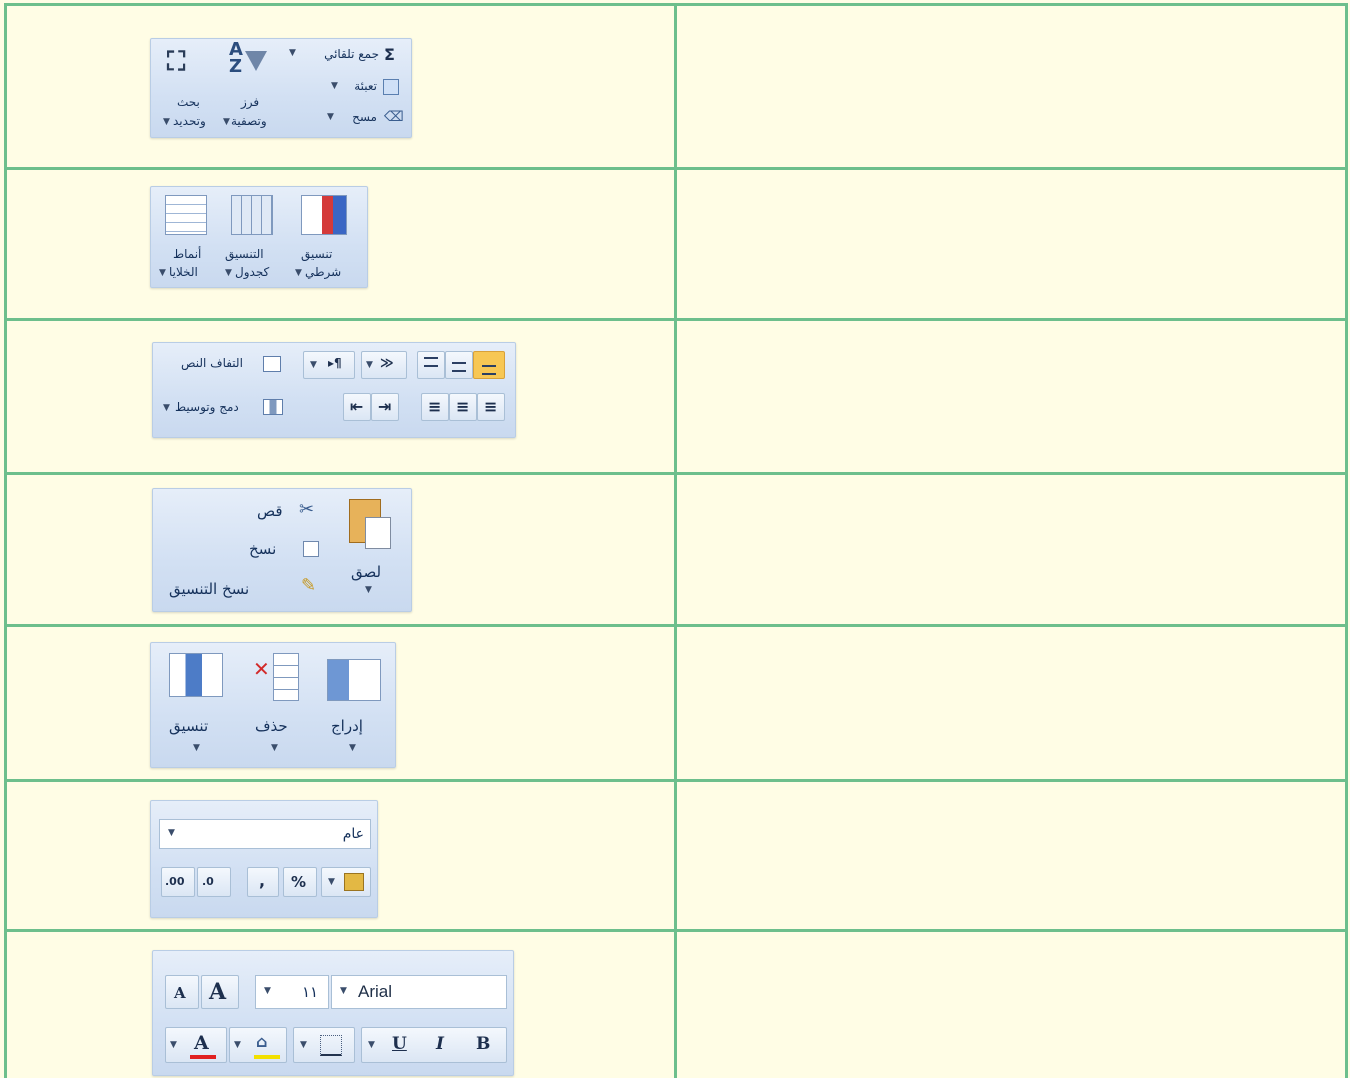  Describe the element at coordinates (389, 54) in the screenshot. I see `autosum-icon: Σ` at that location.